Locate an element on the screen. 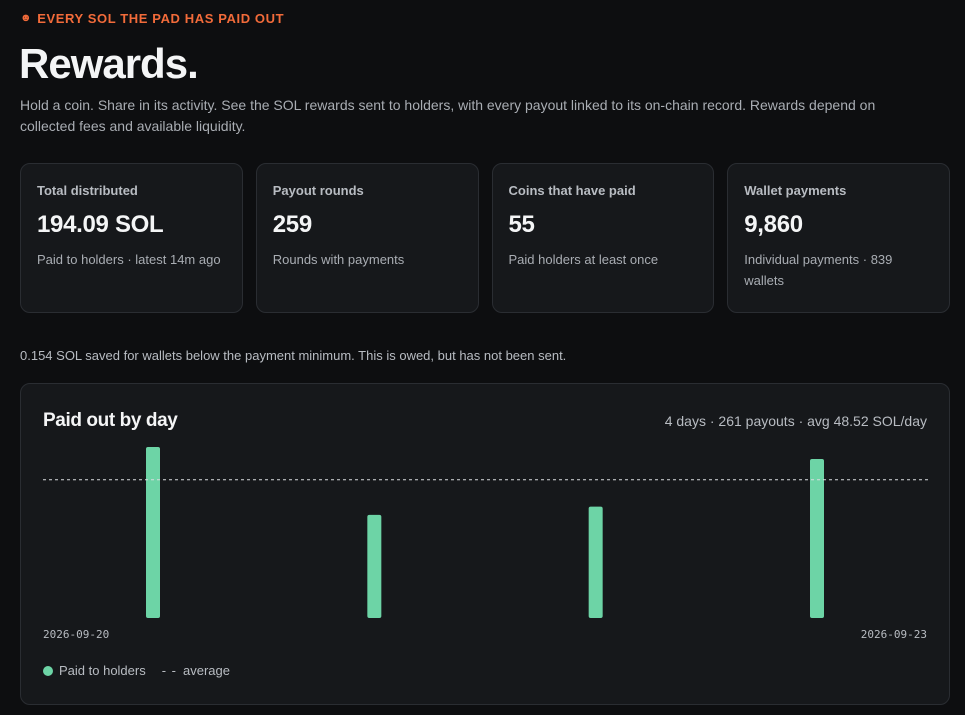 The height and width of the screenshot is (715, 965). chart-legend: Paid to holders - - average is located at coordinates (136, 670).